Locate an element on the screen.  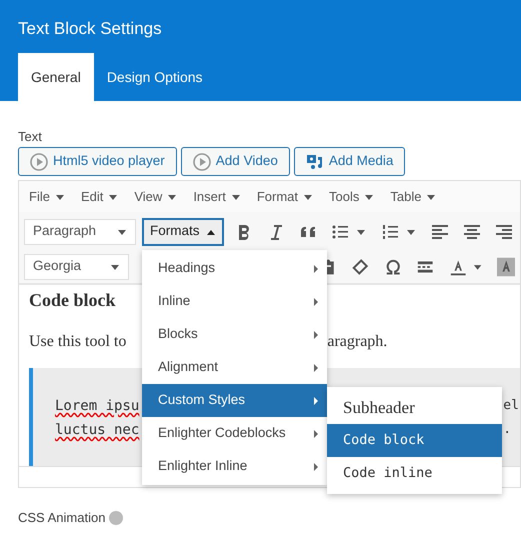
menu-item: Enlighter Codeblocks is located at coordinates (234, 433).